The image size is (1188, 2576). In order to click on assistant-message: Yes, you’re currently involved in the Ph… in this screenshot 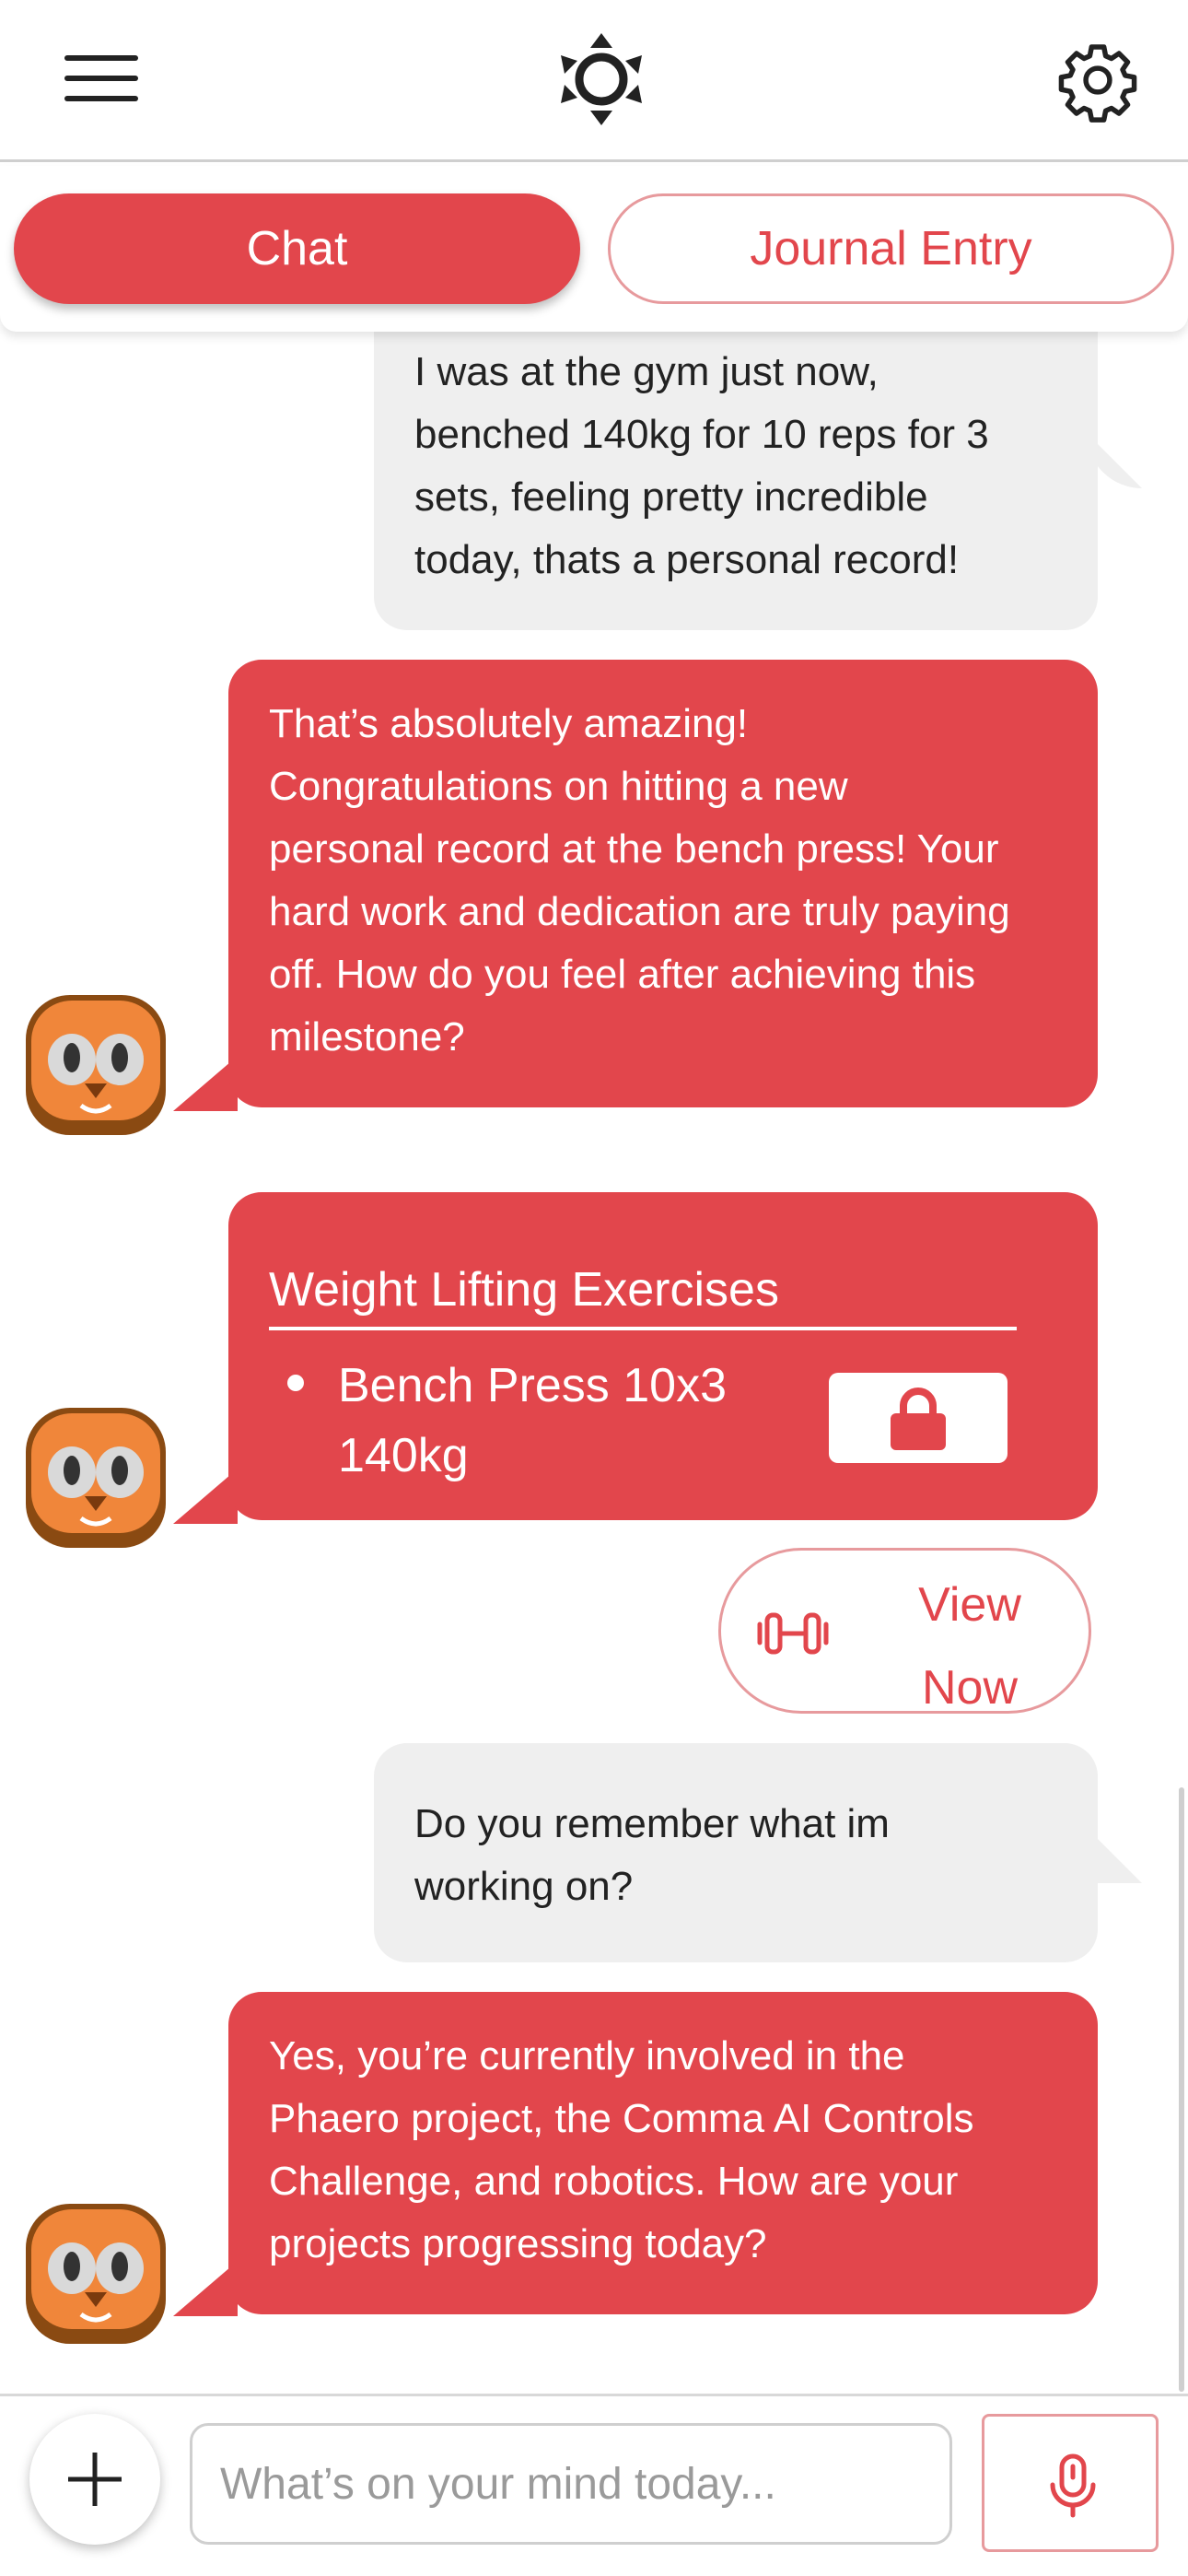, I will do `click(663, 2153)`.